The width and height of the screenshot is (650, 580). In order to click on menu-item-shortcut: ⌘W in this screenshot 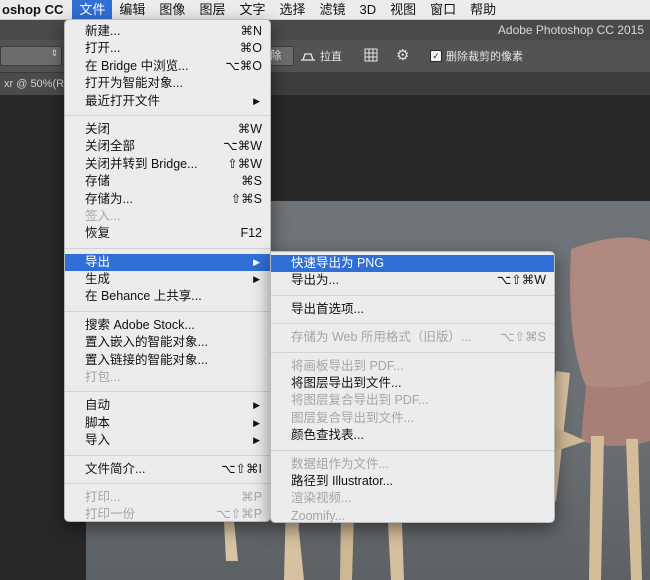, I will do `click(249, 128)`.